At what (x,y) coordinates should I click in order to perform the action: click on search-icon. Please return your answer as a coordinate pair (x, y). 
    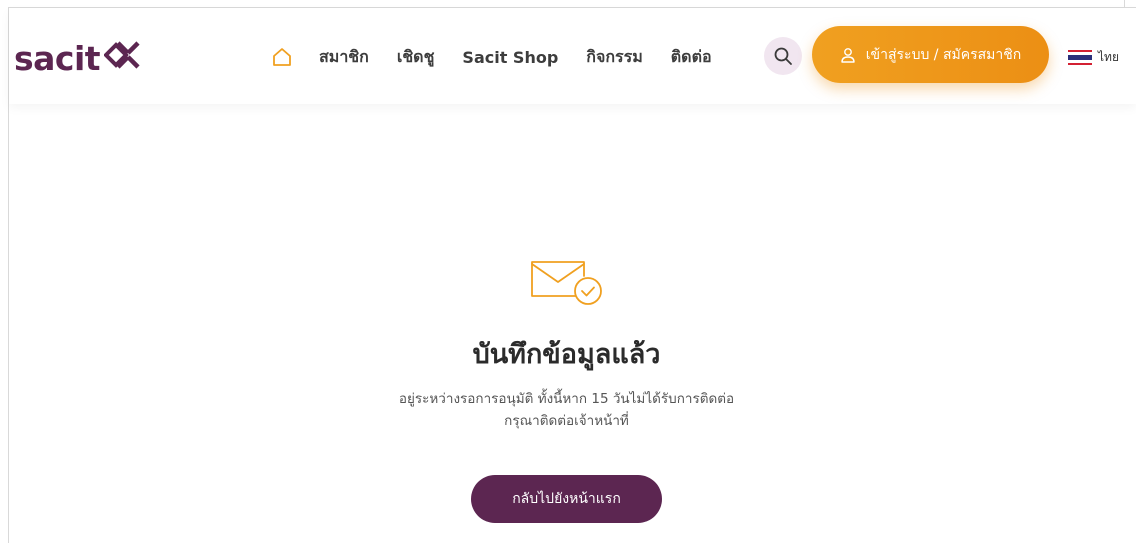
    Looking at the image, I should click on (783, 56).